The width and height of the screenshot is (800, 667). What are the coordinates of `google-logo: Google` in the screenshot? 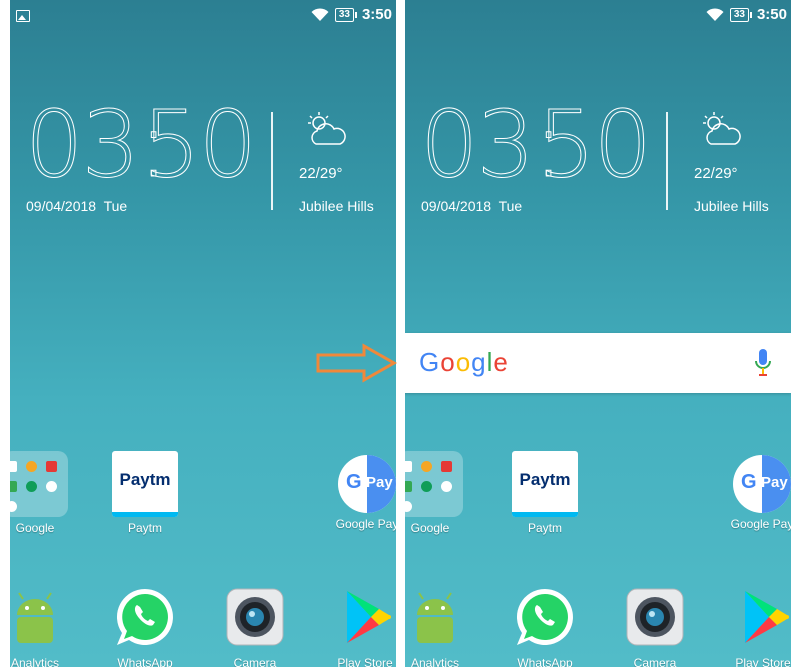 It's located at (464, 362).